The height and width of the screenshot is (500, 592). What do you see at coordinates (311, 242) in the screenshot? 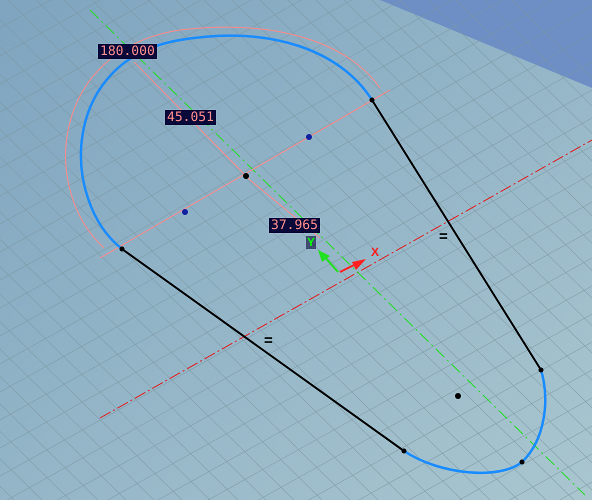
I see `axis-label: Y` at bounding box center [311, 242].